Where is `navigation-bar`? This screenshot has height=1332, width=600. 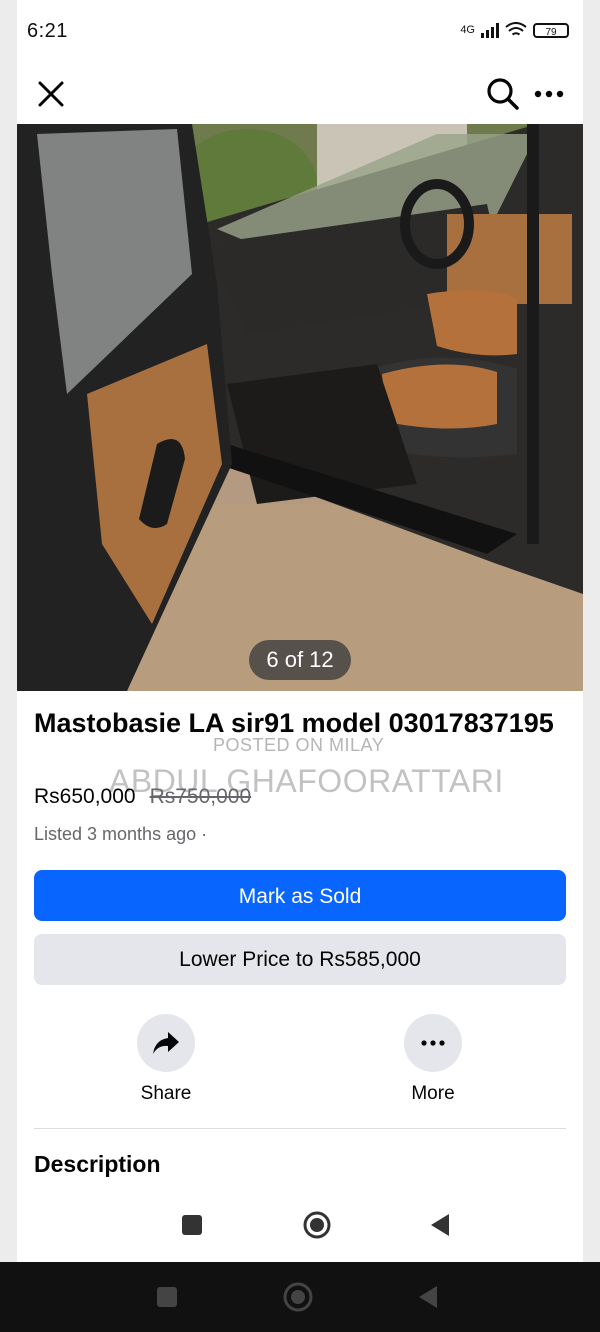
navigation-bar is located at coordinates (300, 1297).